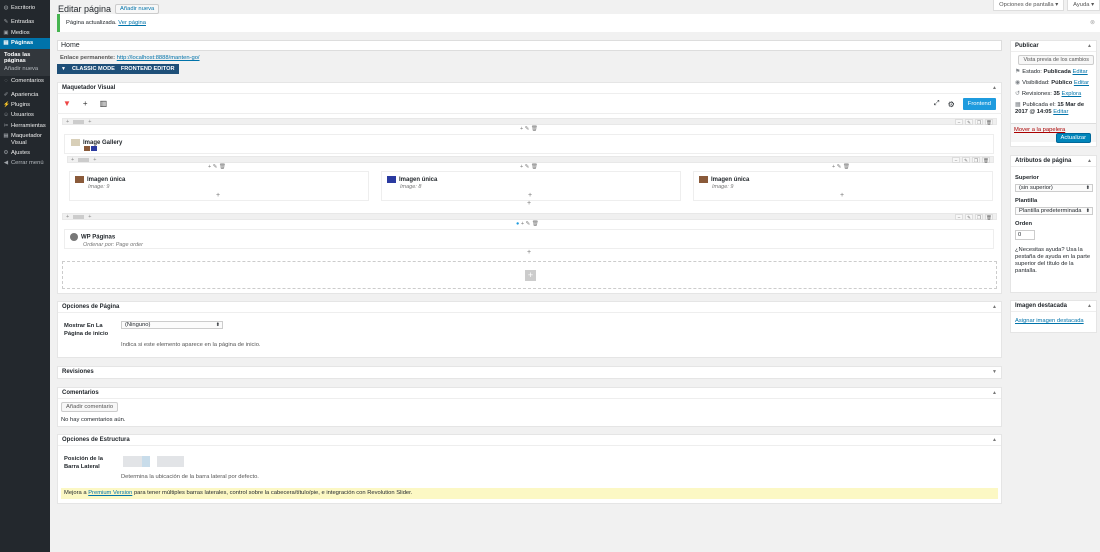 Image resolution: width=1100 pixels, height=552 pixels. What do you see at coordinates (170, 461) in the screenshot?
I see `layout-option-right` at bounding box center [170, 461].